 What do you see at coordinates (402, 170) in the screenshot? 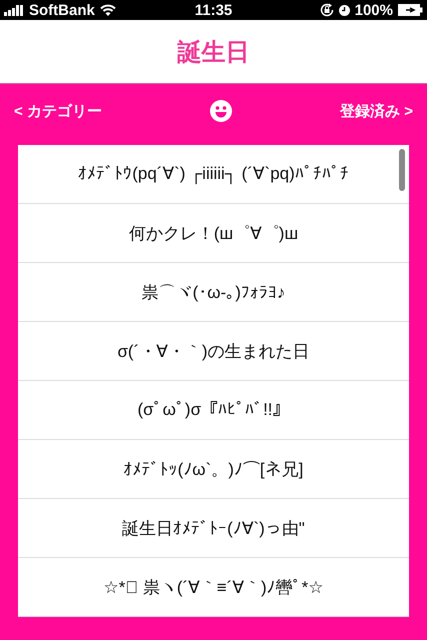
I see `scrollbar` at bounding box center [402, 170].